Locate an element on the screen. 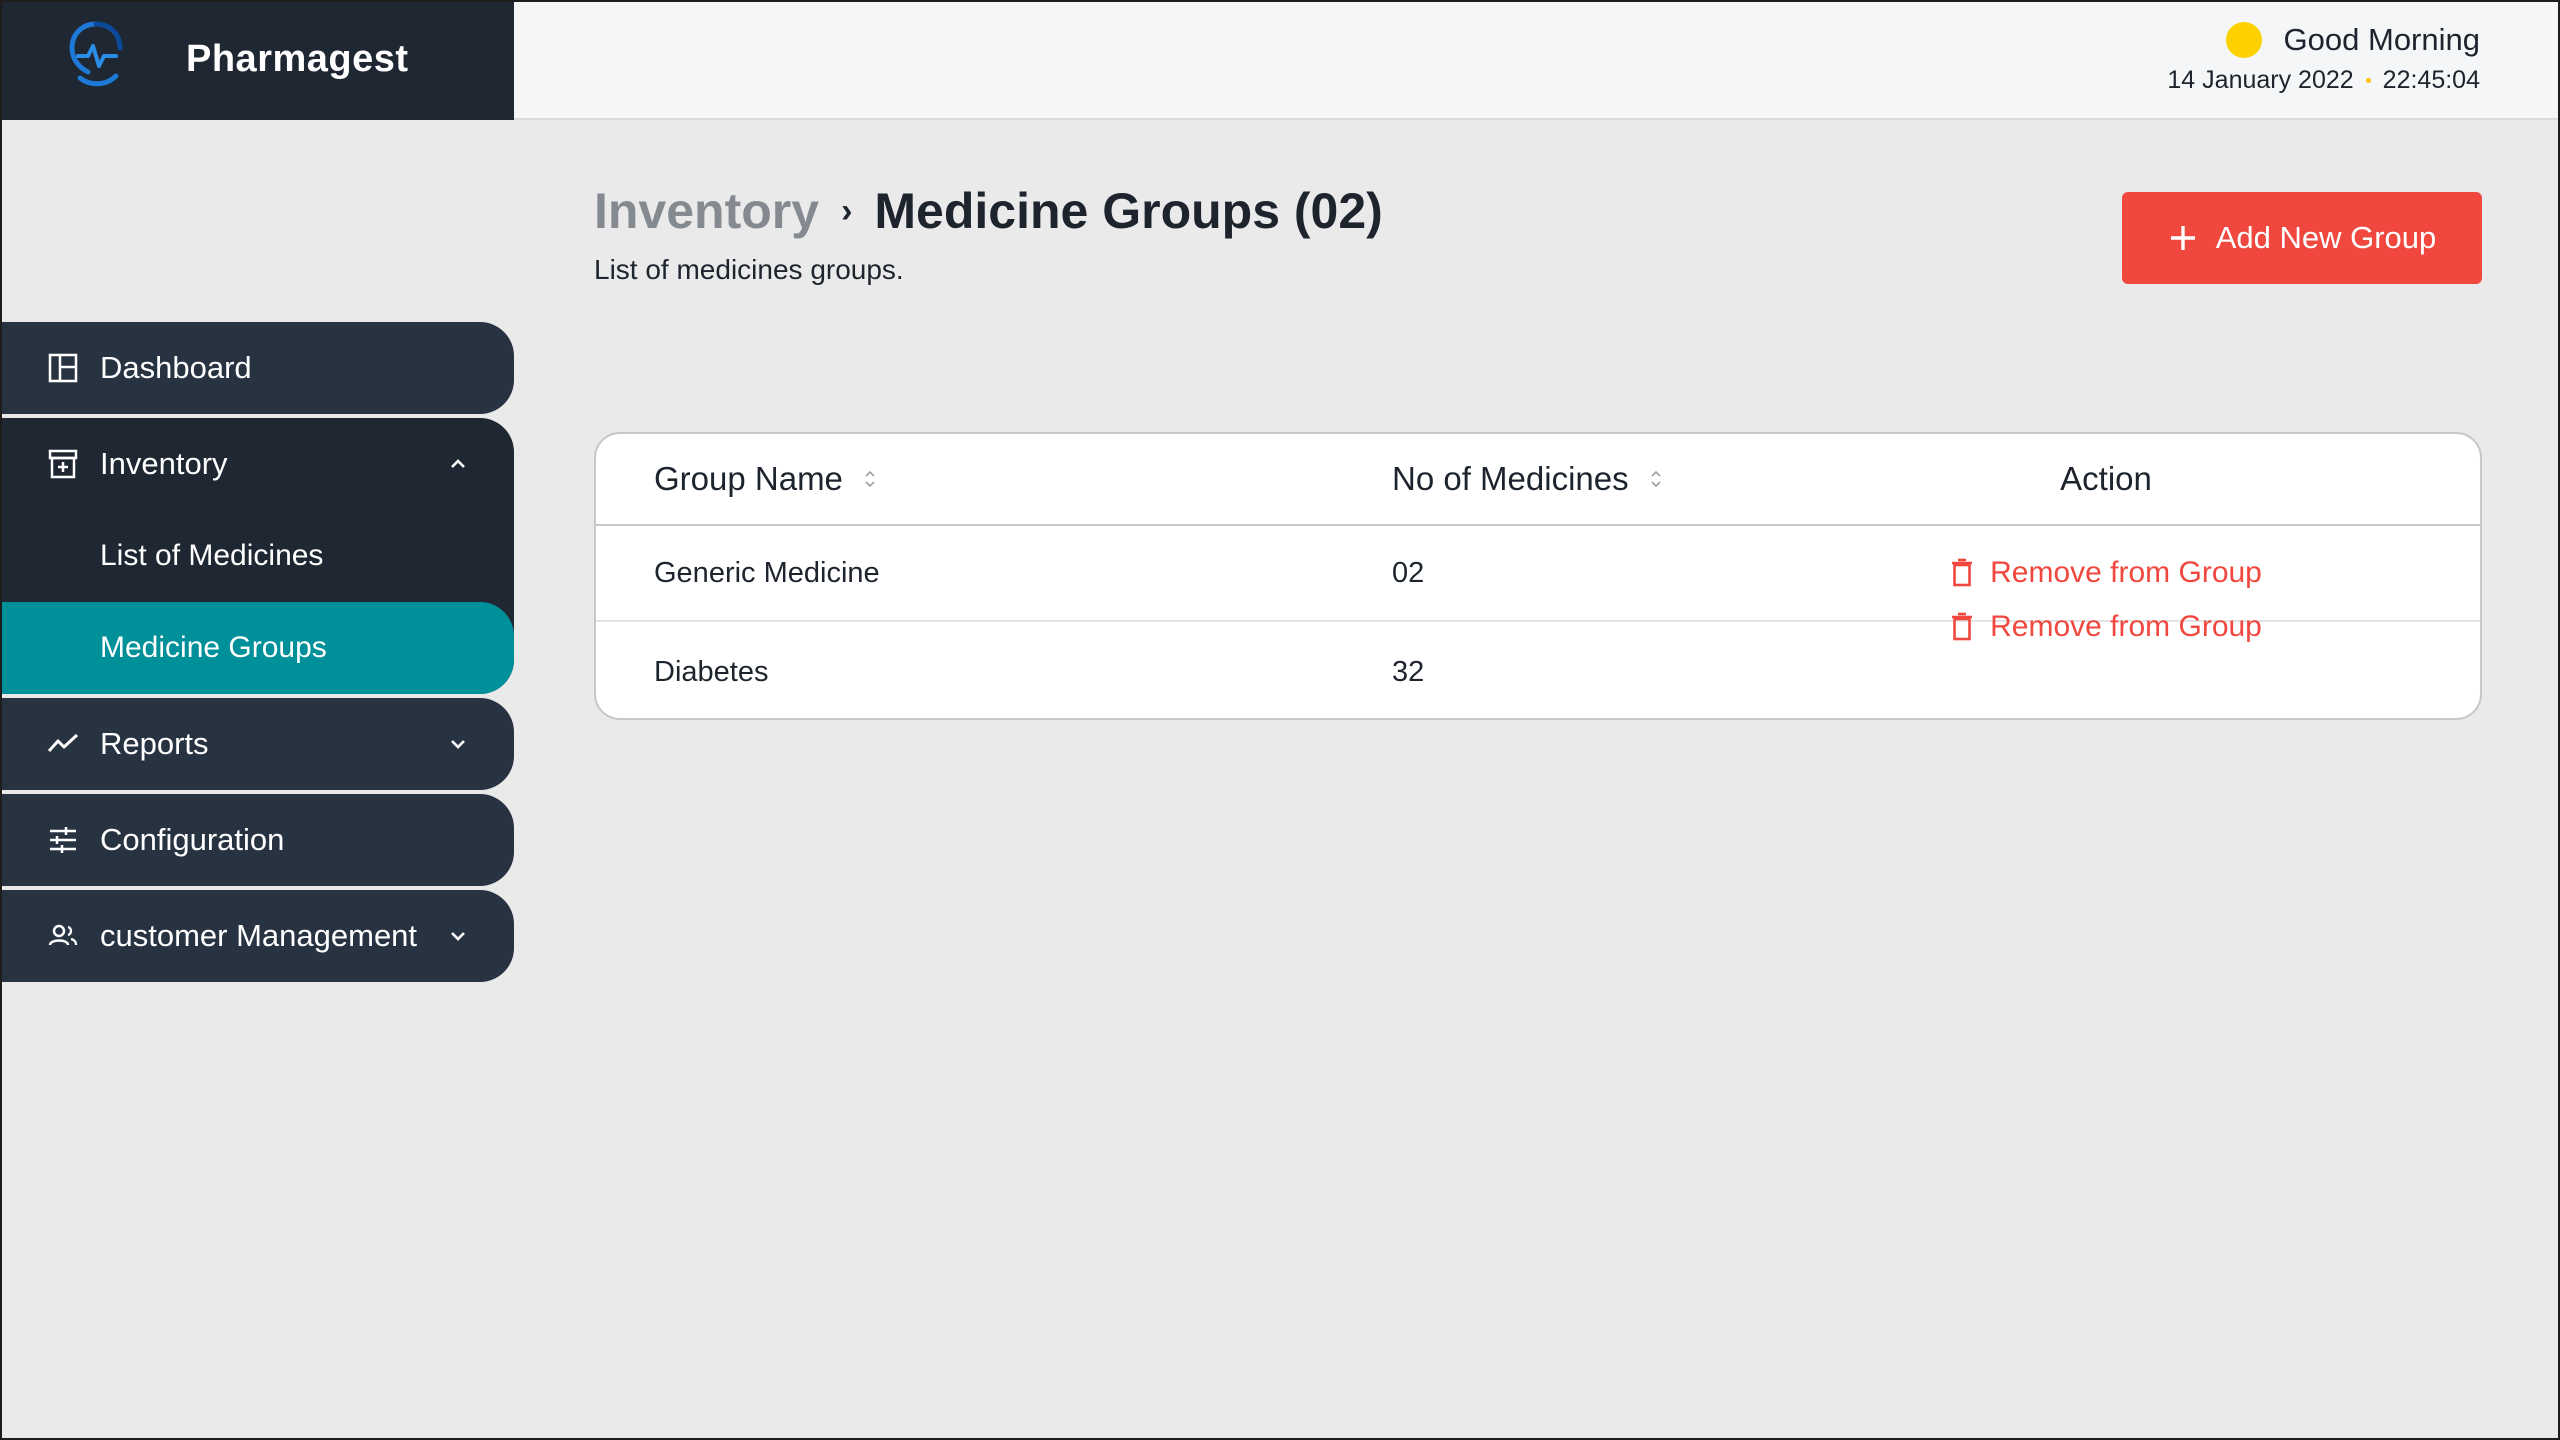  sun-icon is located at coordinates (2243, 40).